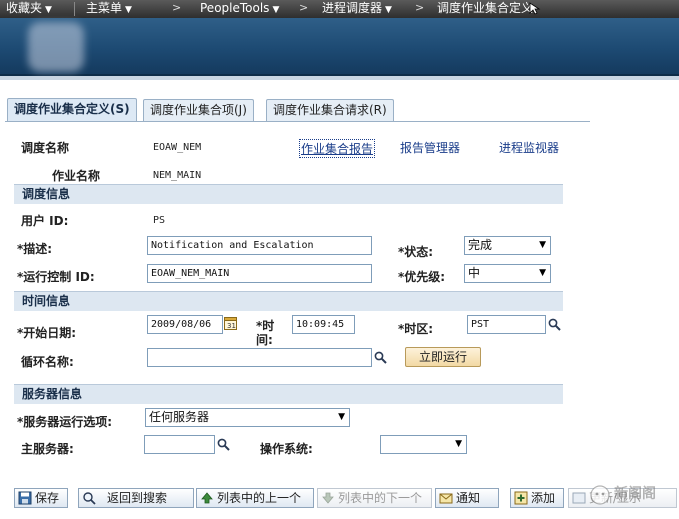  What do you see at coordinates (422, 277) in the screenshot?
I see `priority-label: *优先级:` at bounding box center [422, 277].